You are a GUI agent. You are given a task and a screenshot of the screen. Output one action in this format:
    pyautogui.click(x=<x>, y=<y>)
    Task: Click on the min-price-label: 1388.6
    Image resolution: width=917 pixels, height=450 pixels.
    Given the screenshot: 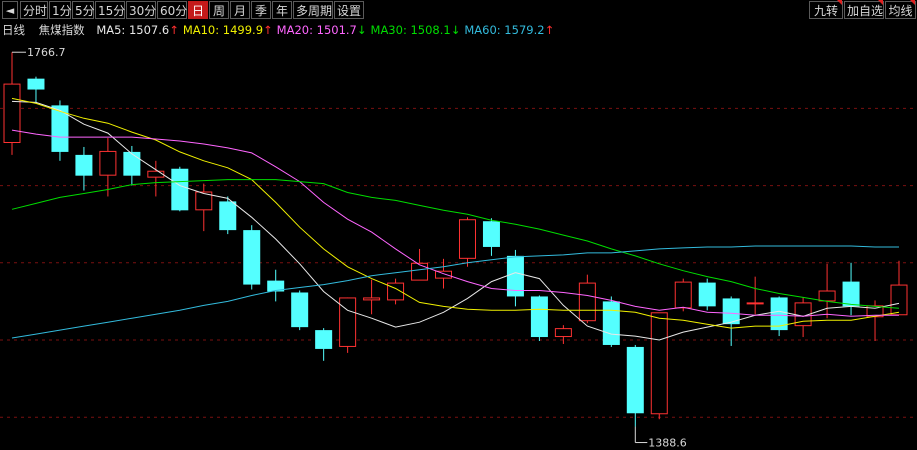 What is the action you would take?
    pyautogui.click(x=667, y=443)
    